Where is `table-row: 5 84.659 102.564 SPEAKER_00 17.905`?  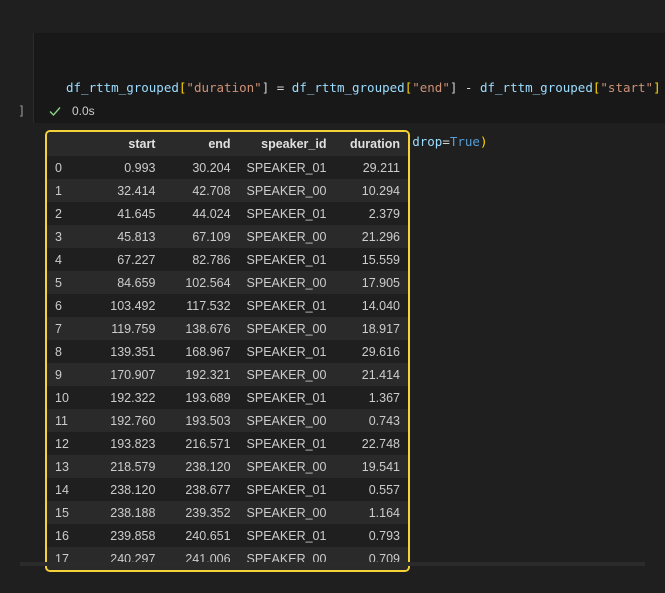 table-row: 5 84.659 102.564 SPEAKER_00 17.905 is located at coordinates (227, 282).